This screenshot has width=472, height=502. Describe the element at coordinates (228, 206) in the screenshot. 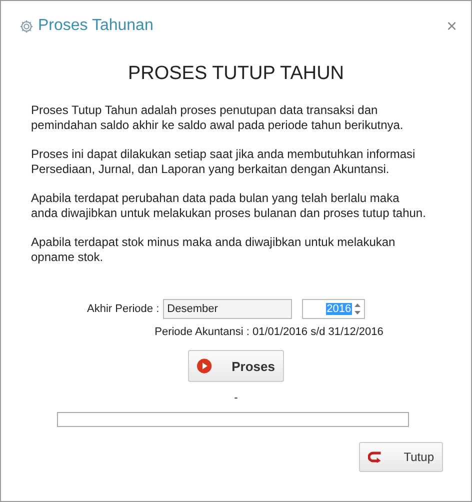

I see `paragraph: Apabila terdapat perubahan data pada bulan yang telah berlalu maka anda diwajibkan untuk melakukan proses bulanan dan proses tutup tahun.` at that location.